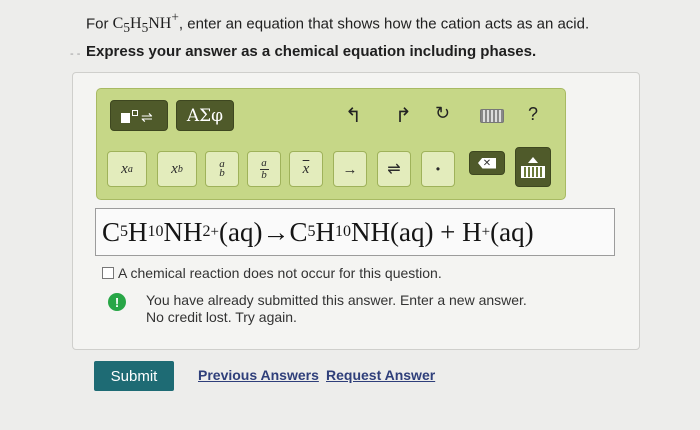  I want to click on help-button: ?, so click(533, 114).